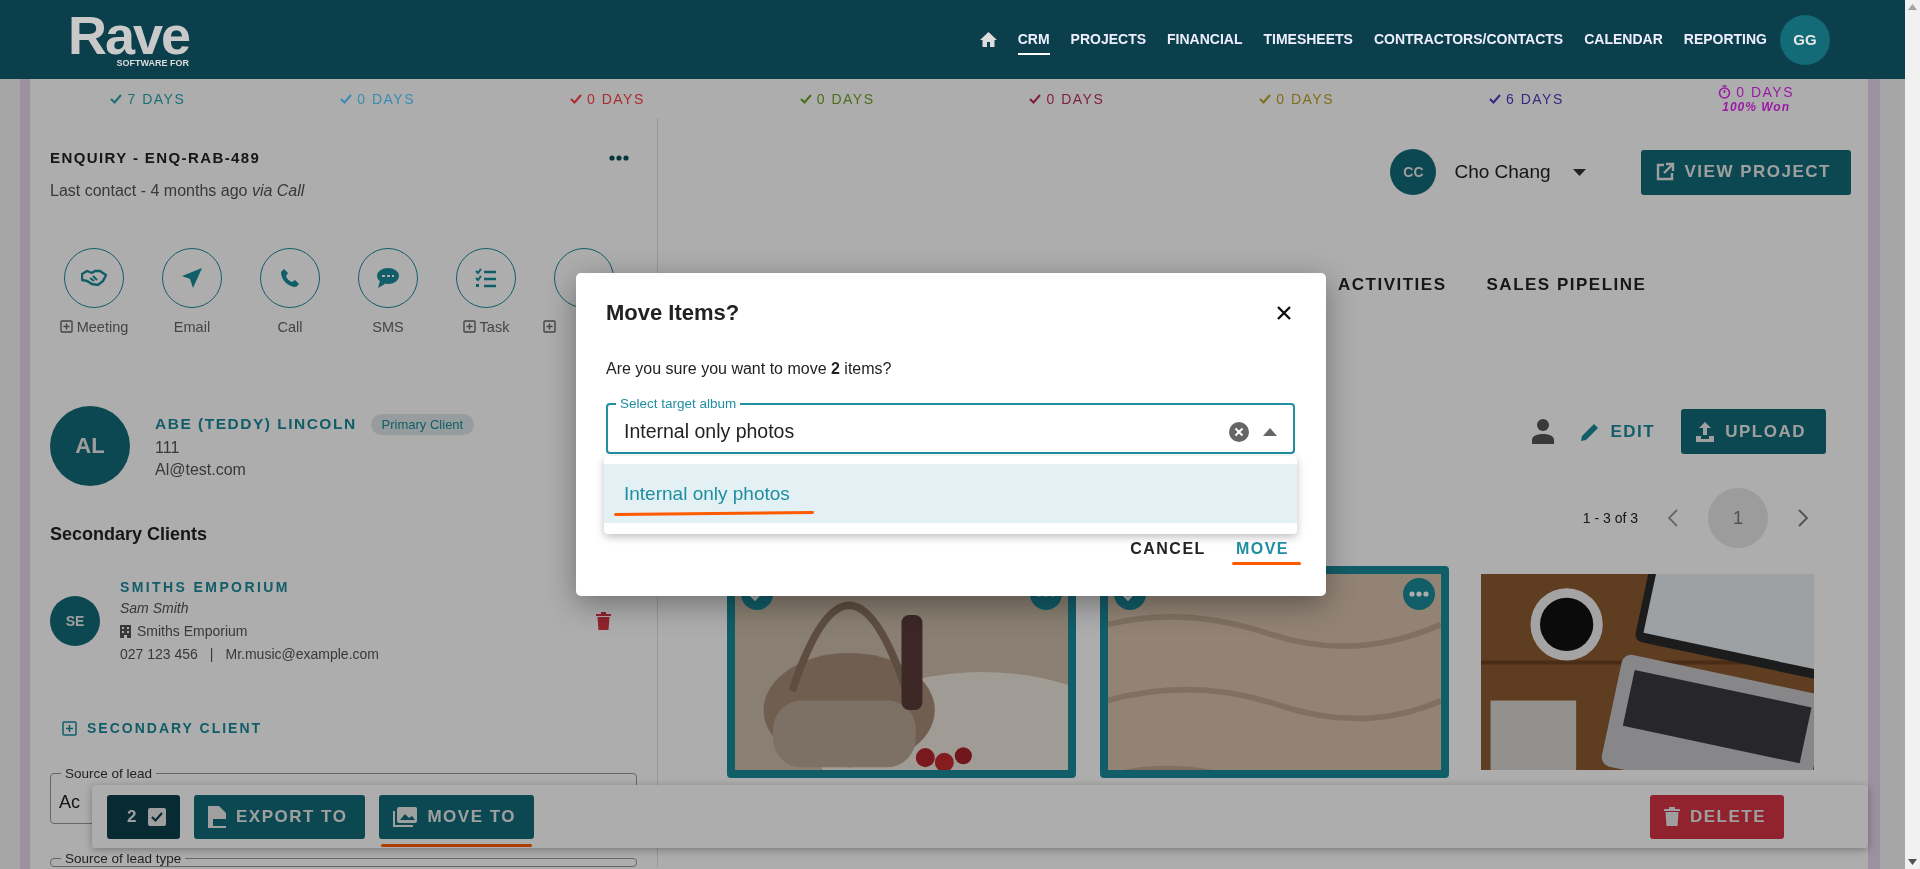 The width and height of the screenshot is (1920, 869). I want to click on close-icon, so click(1284, 313).